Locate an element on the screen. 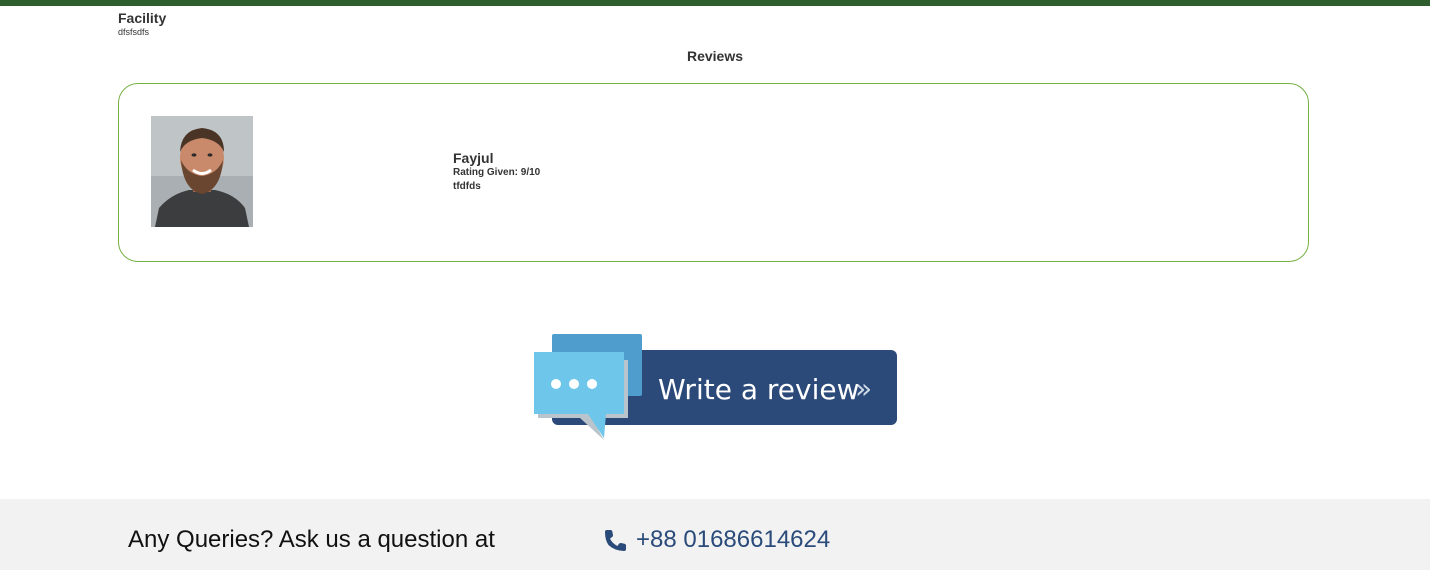 Image resolution: width=1430 pixels, height=570 pixels. write-review-button: Write a review » is located at coordinates (715, 388).